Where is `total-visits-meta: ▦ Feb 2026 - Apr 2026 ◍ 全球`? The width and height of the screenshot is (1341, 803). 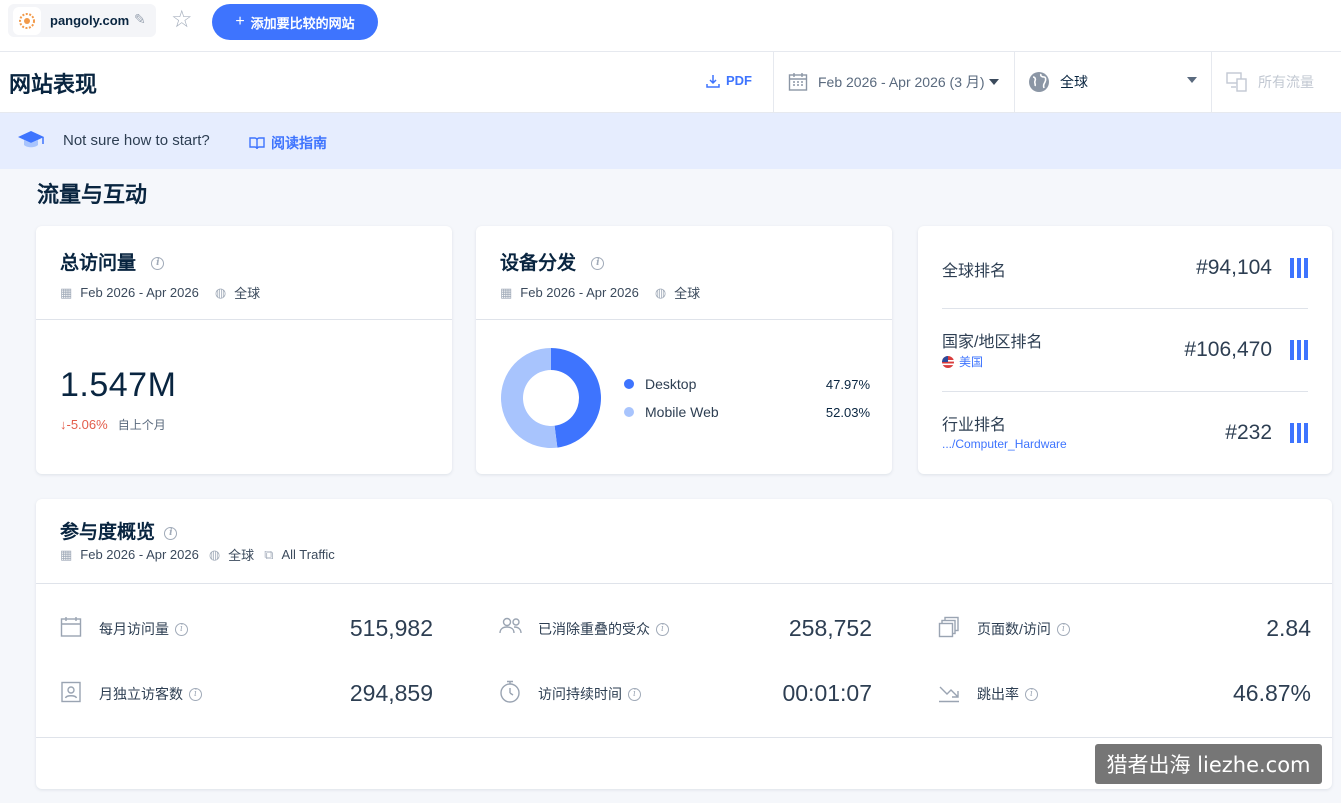
total-visits-meta: ▦ Feb 2026 - Apr 2026 ◍ 全球 is located at coordinates (160, 292).